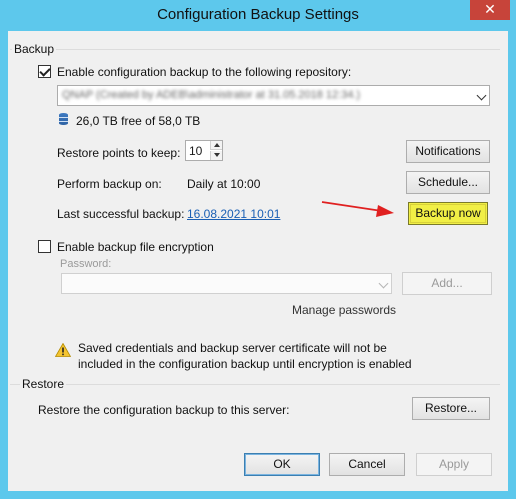 The width and height of the screenshot is (516, 499). I want to click on restore-group-divider, so click(255, 384).